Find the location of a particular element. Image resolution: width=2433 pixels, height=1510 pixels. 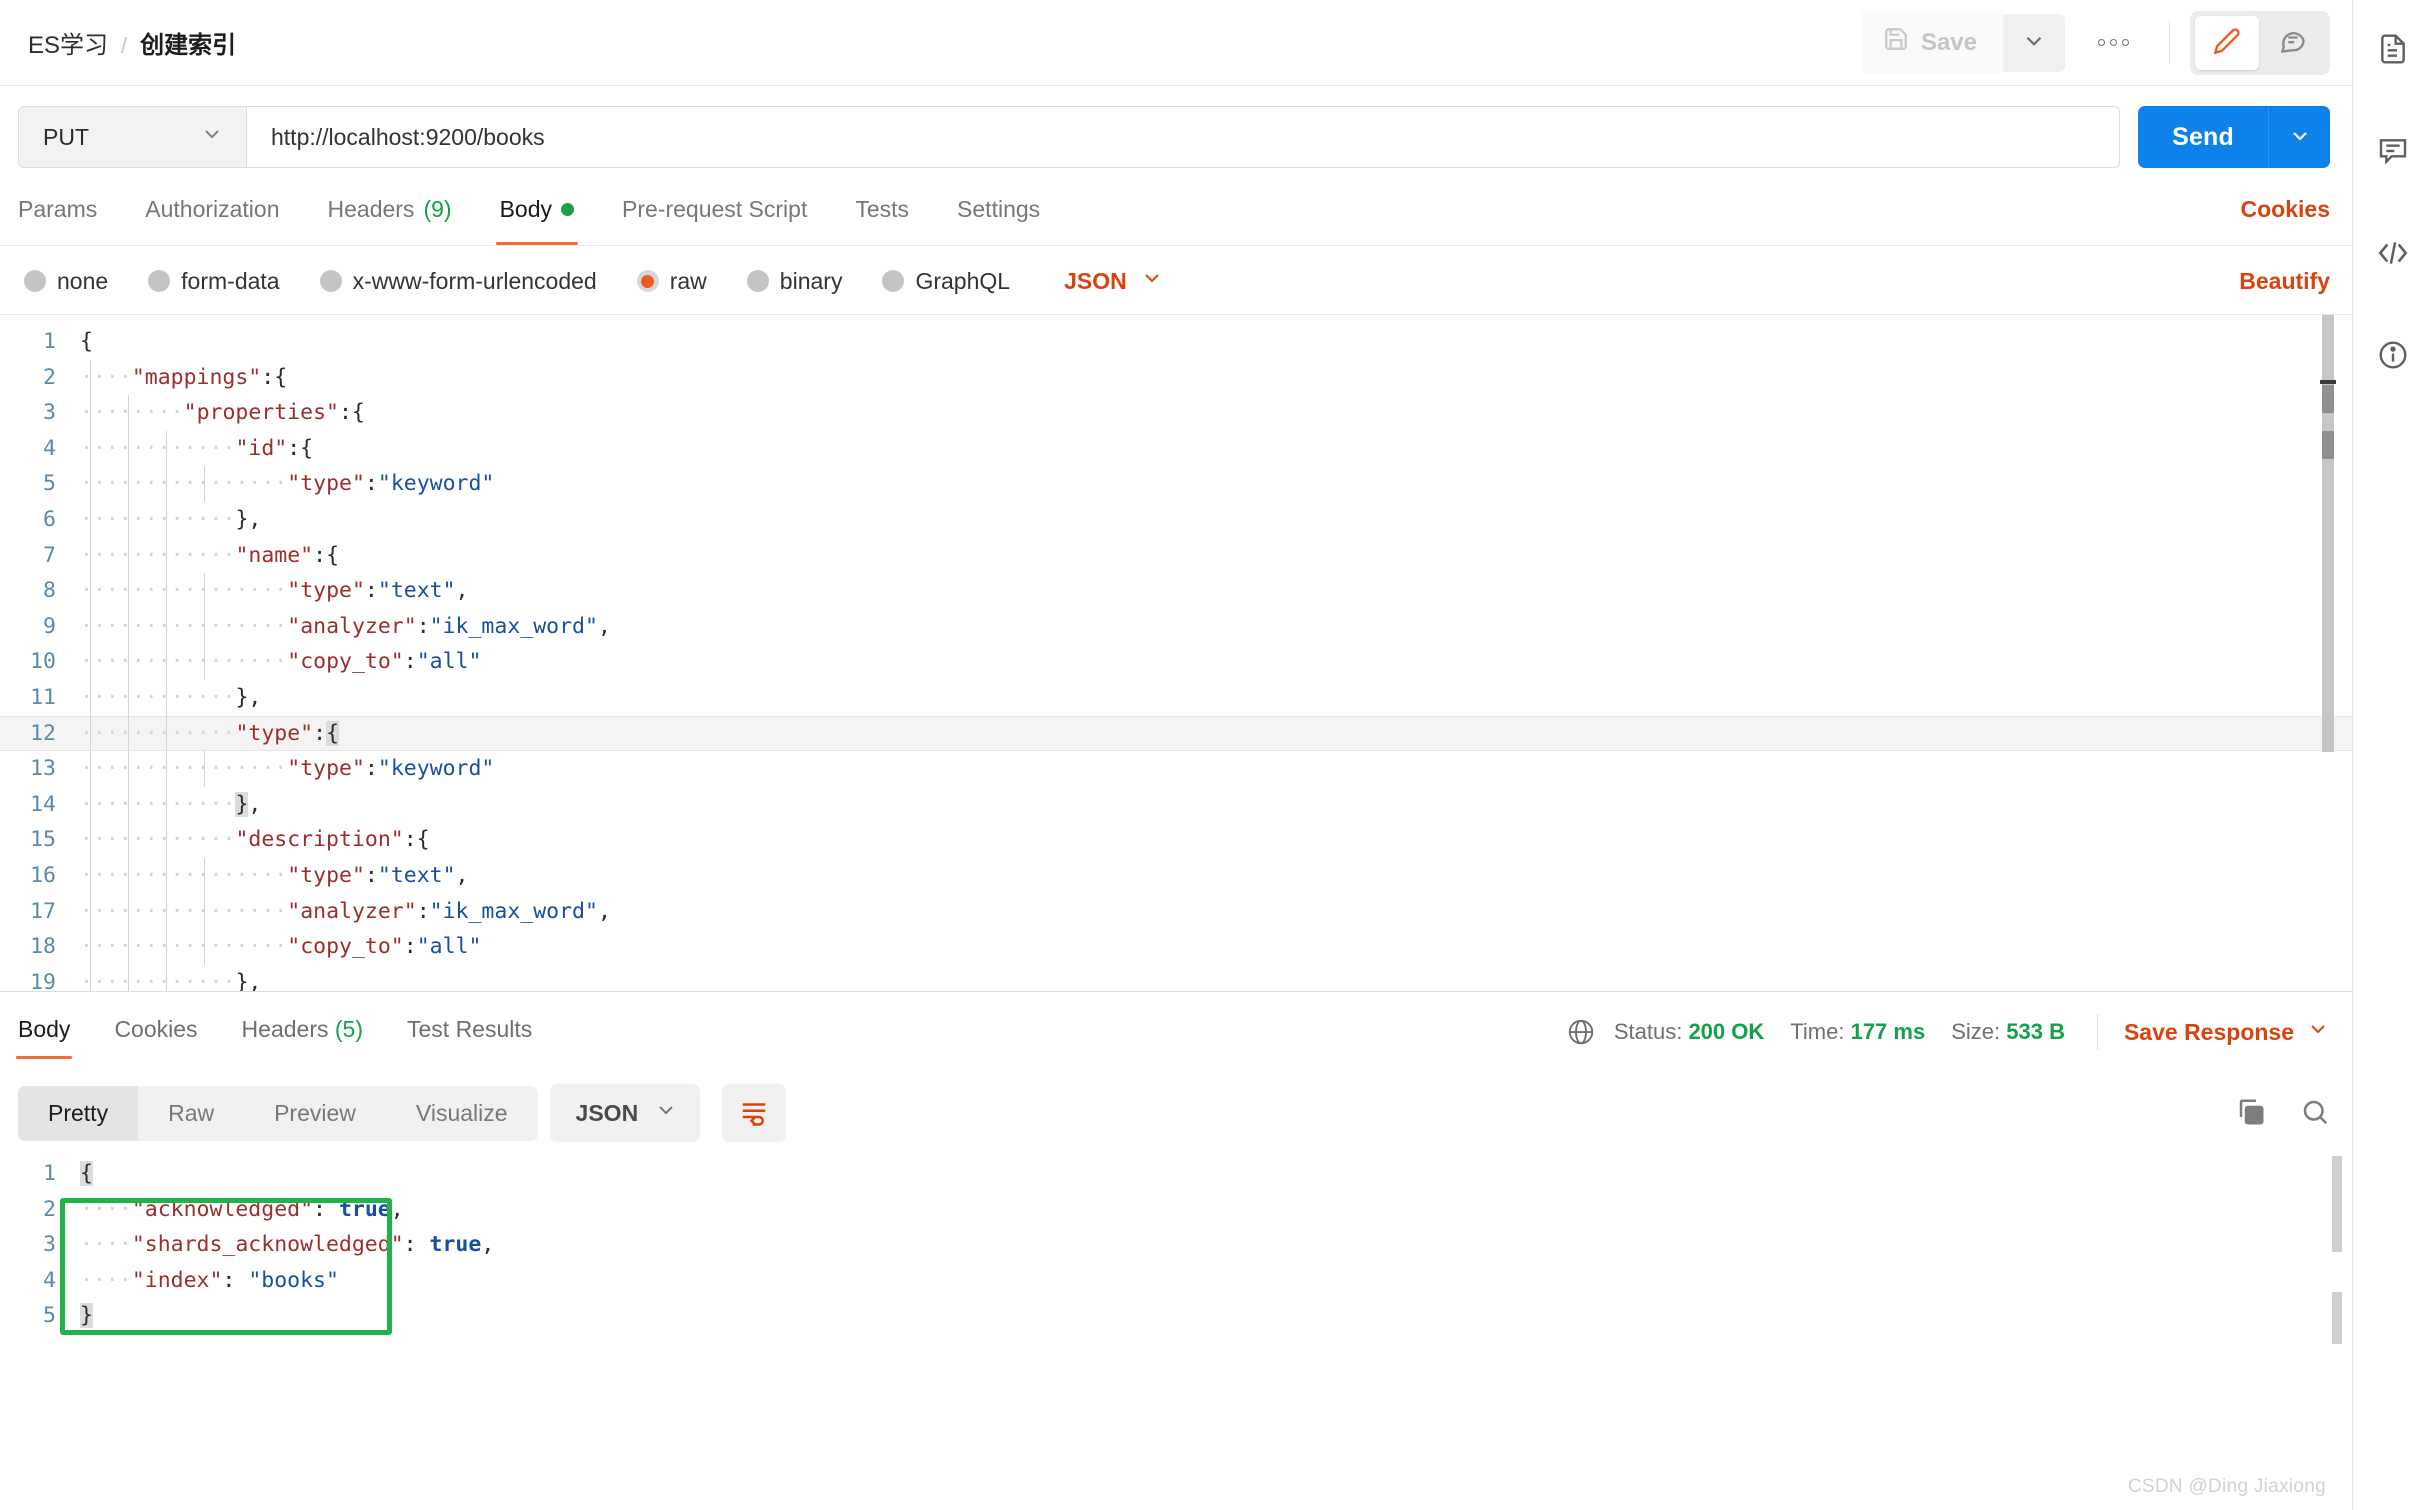

code-line: 6 ············}, is located at coordinates (1176, 519).